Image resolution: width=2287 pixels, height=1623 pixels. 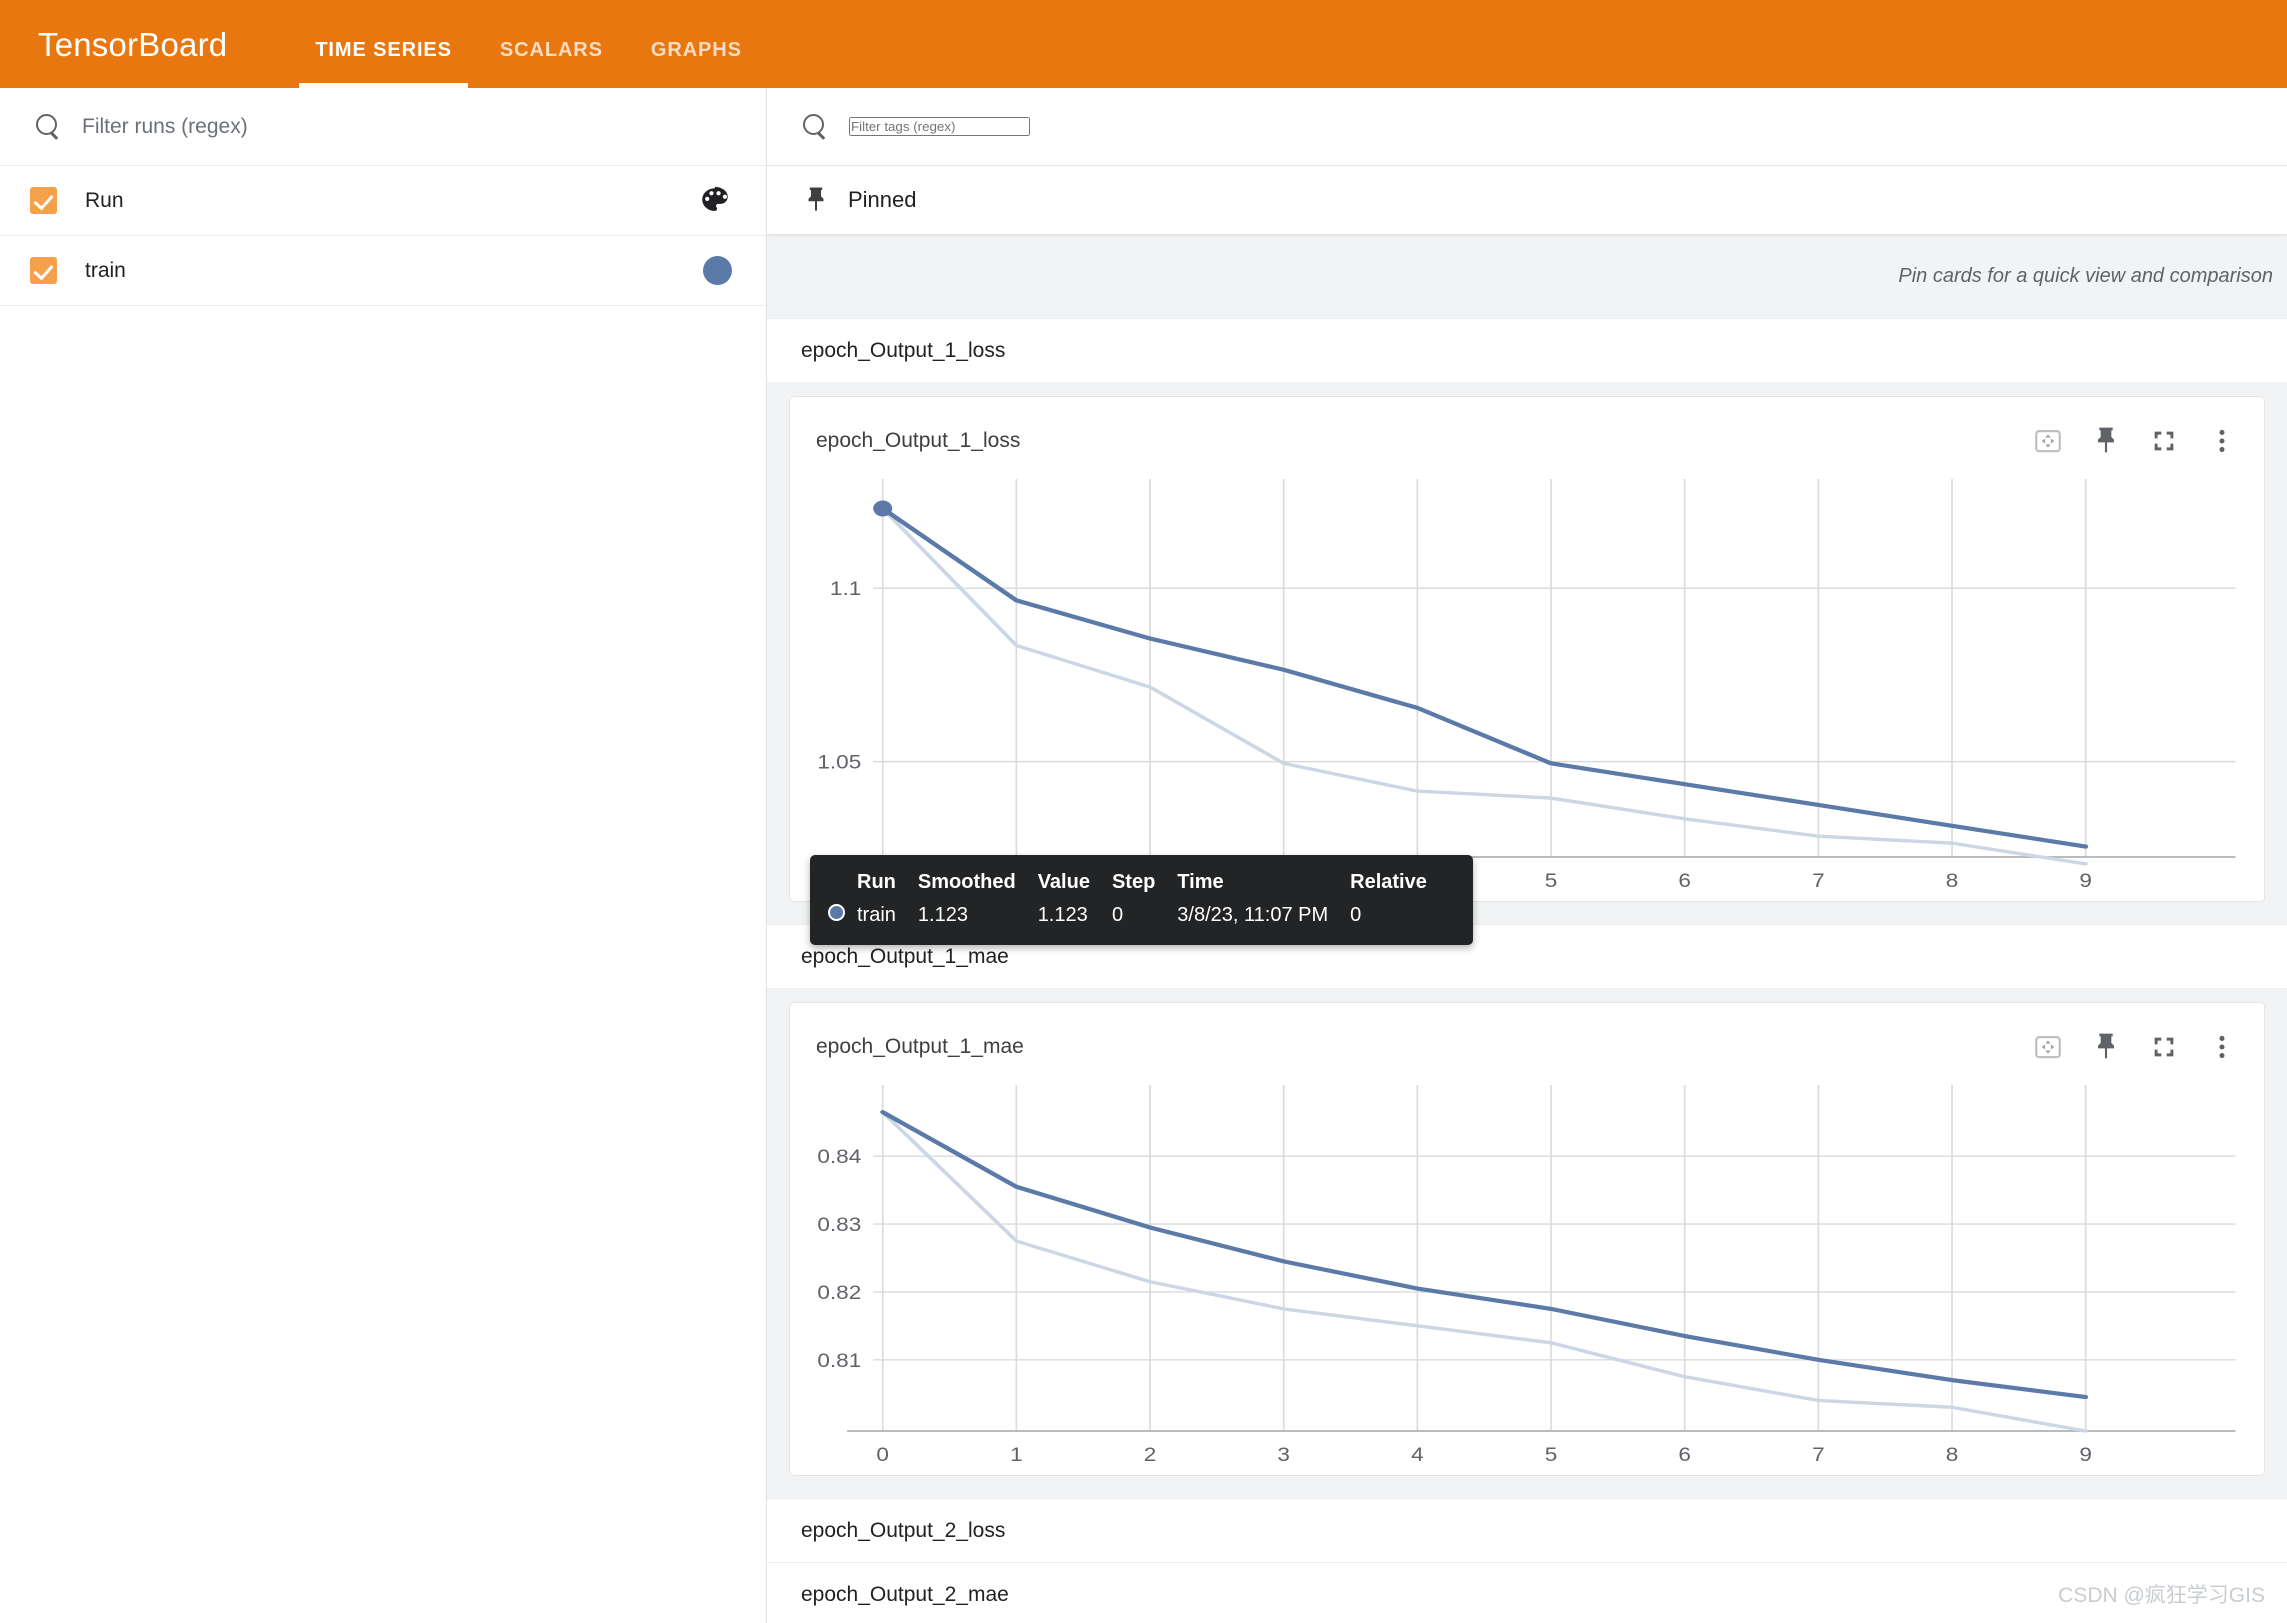 What do you see at coordinates (1016, 1455) in the screenshot?
I see `svg-text: 1` at bounding box center [1016, 1455].